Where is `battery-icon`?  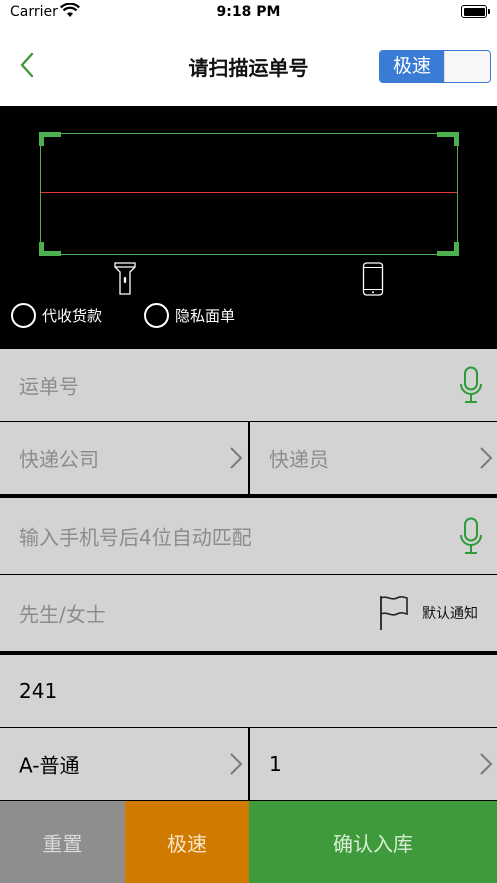 battery-icon is located at coordinates (475, 11).